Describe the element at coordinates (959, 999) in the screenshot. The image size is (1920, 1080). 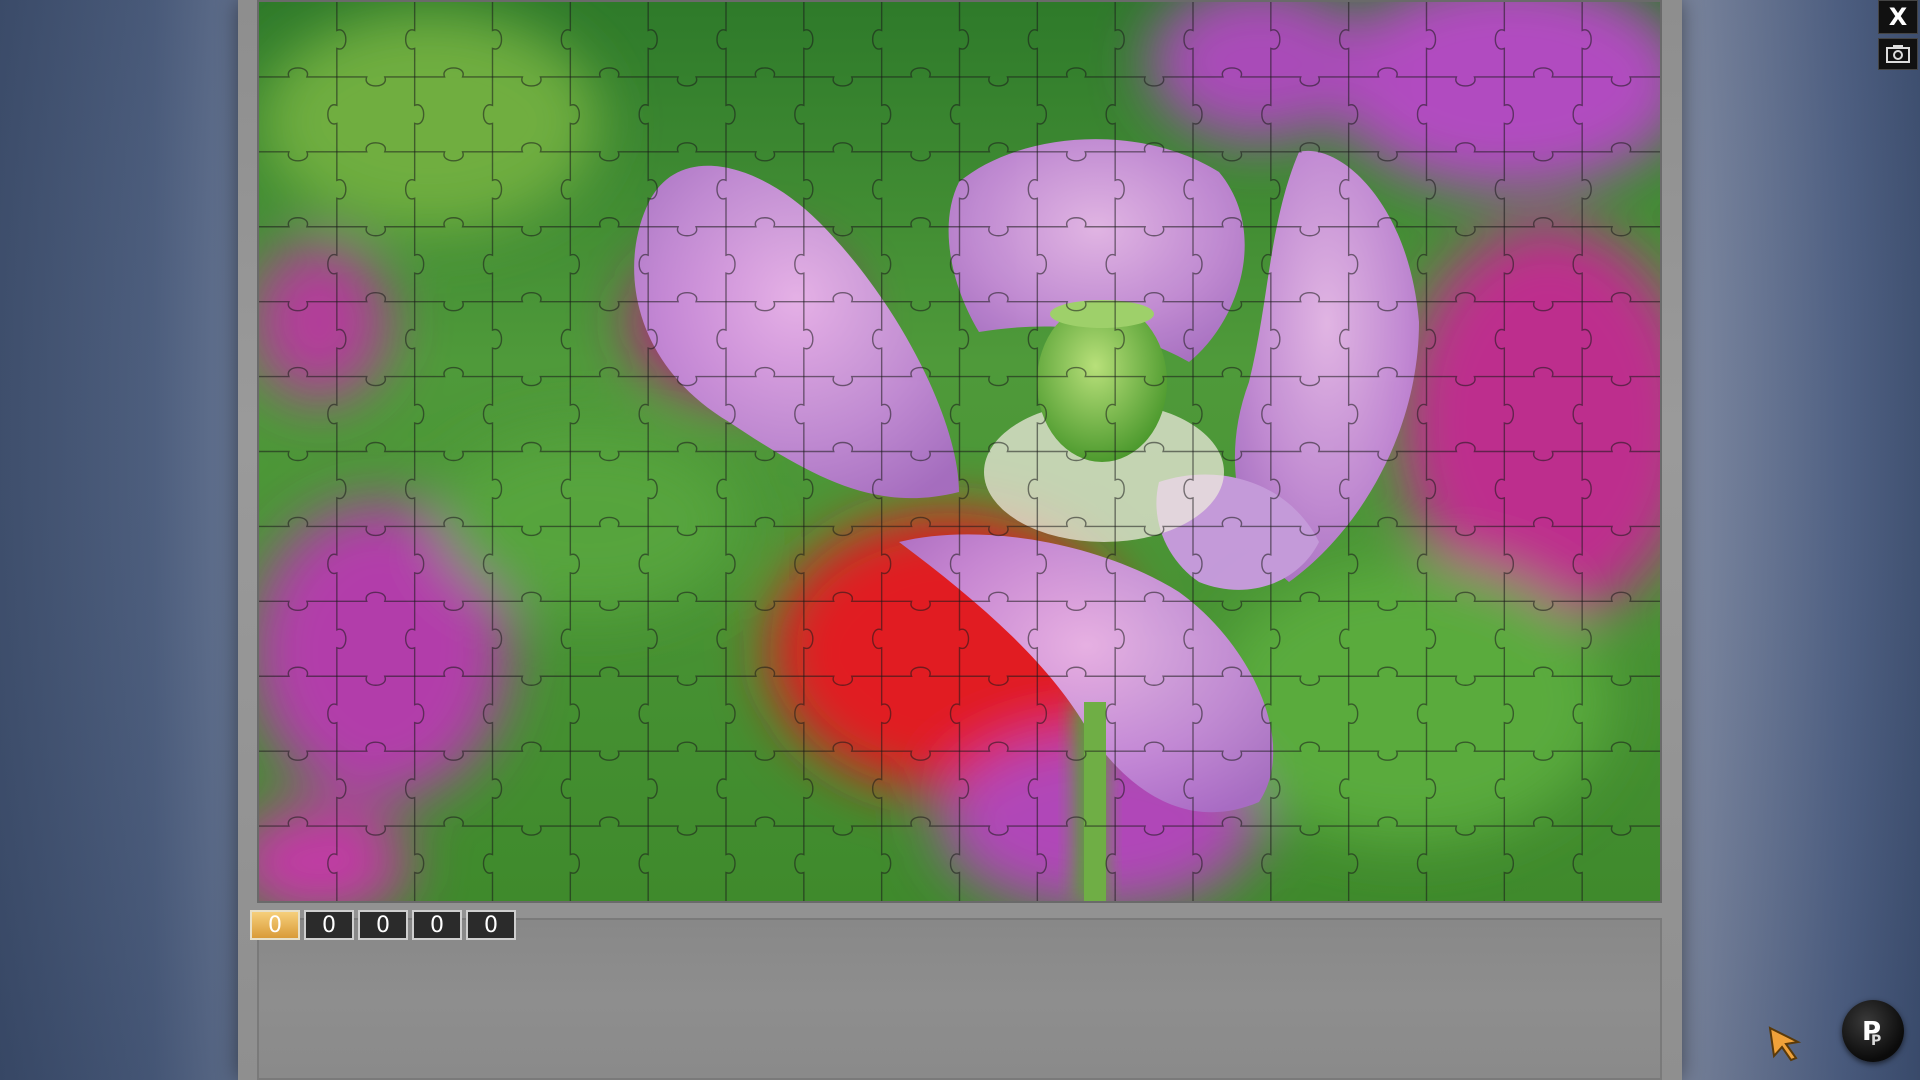
I see `piece-tray` at that location.